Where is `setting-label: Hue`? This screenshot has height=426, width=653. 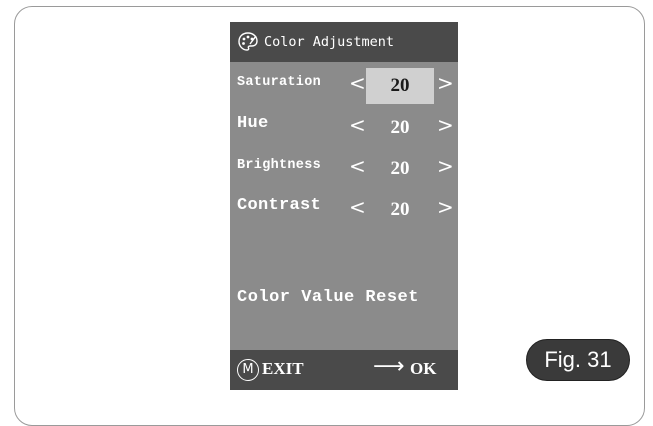 setting-label: Hue is located at coordinates (253, 123).